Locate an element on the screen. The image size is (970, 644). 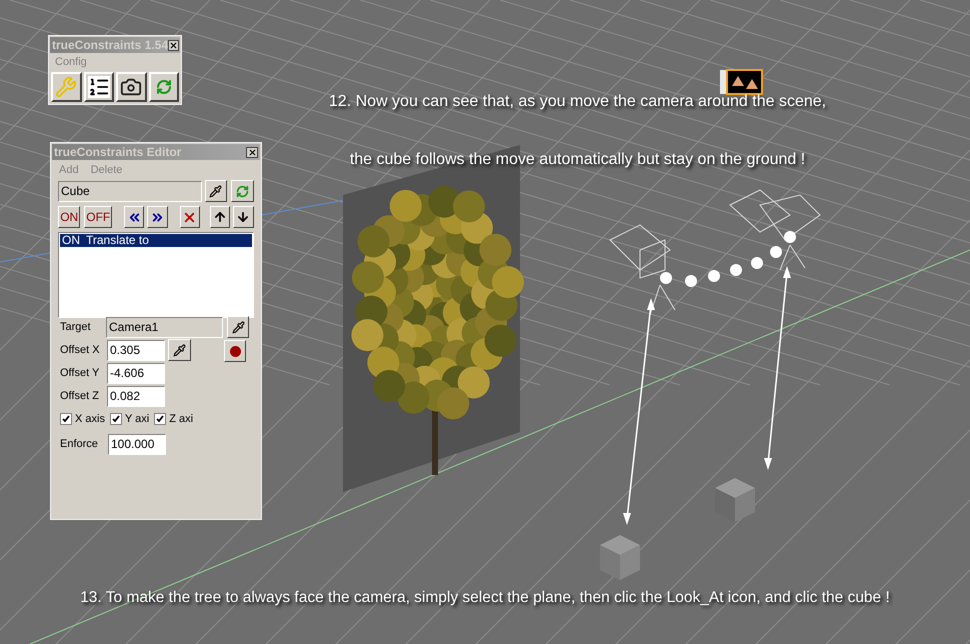
field-label: Offset X is located at coordinates (80, 350).